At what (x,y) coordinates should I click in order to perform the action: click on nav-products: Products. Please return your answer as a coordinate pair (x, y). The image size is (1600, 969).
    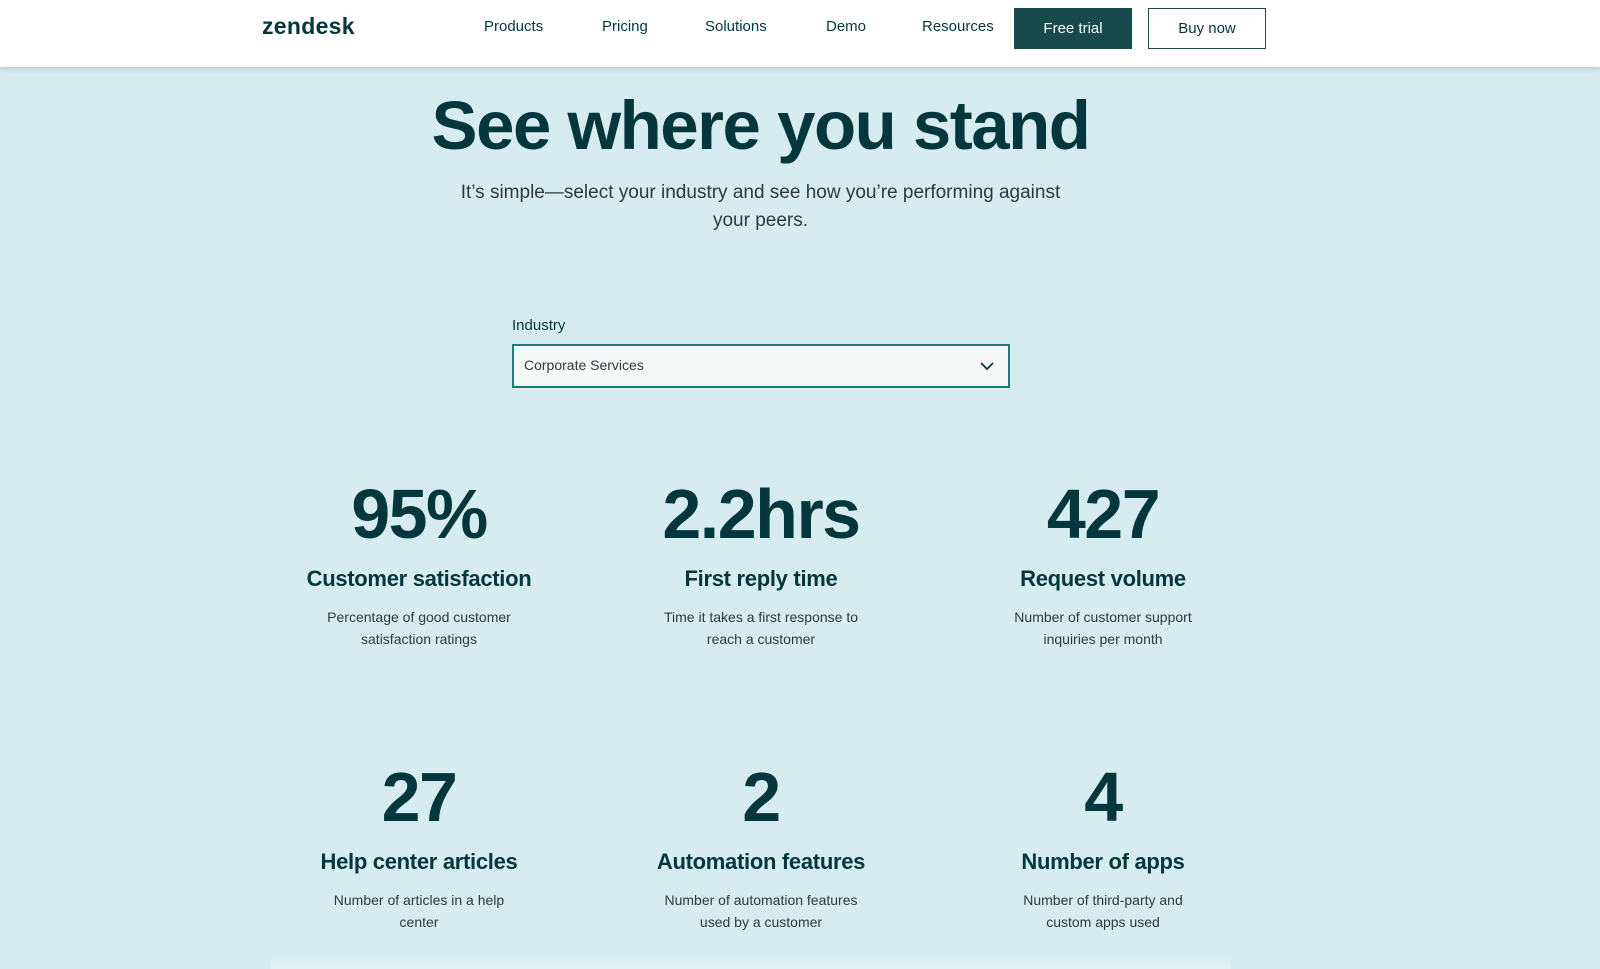
    Looking at the image, I should click on (513, 26).